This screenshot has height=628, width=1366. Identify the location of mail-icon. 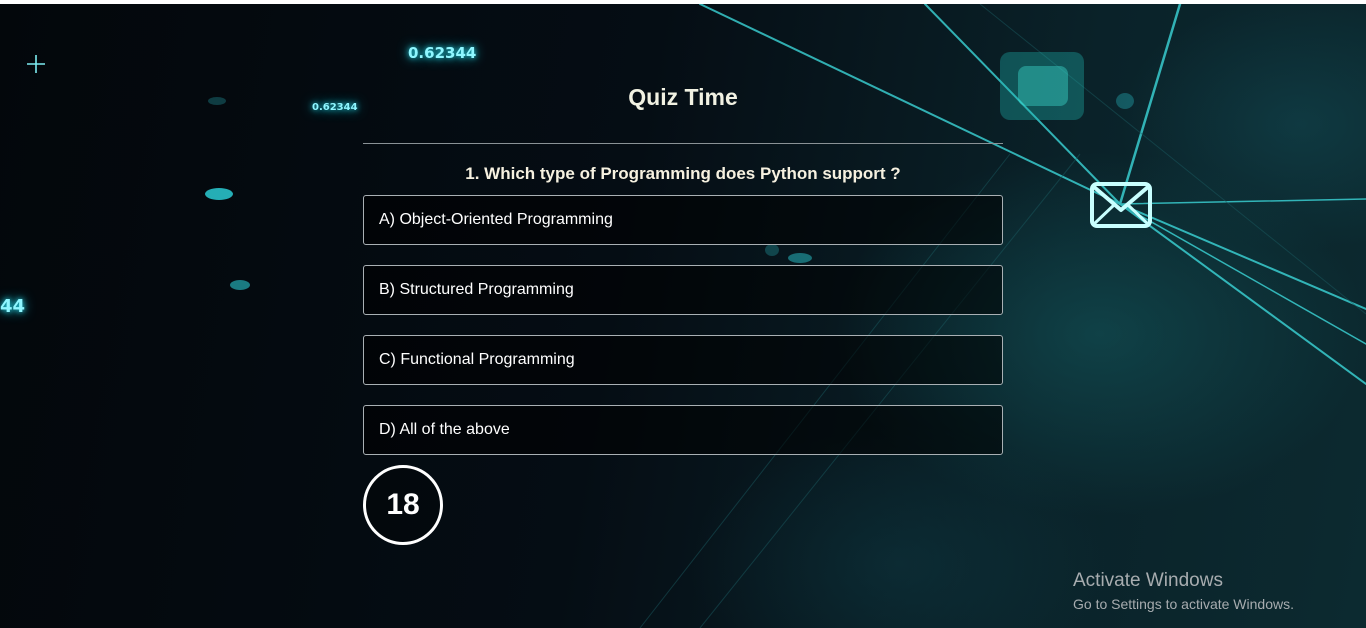
(1121, 205).